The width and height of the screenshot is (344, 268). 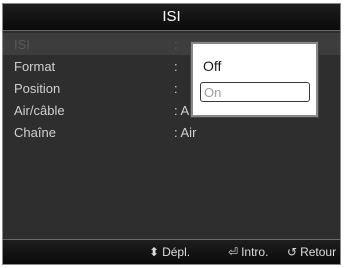 I want to click on menu-item-label: Format, so click(x=35, y=66).